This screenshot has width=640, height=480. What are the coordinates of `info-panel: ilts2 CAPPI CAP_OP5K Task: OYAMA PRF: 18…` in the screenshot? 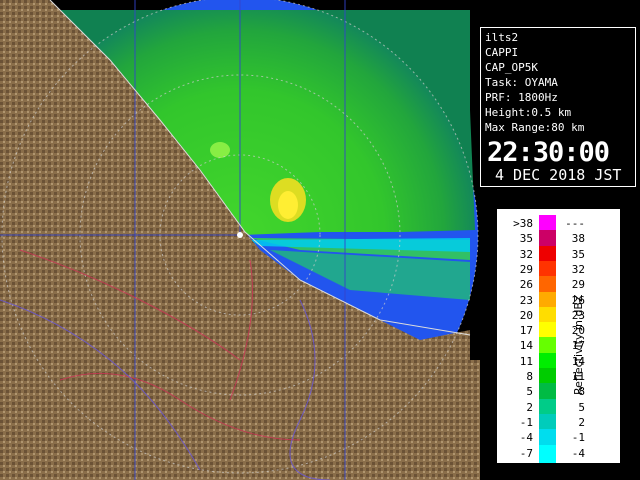 It's located at (558, 107).